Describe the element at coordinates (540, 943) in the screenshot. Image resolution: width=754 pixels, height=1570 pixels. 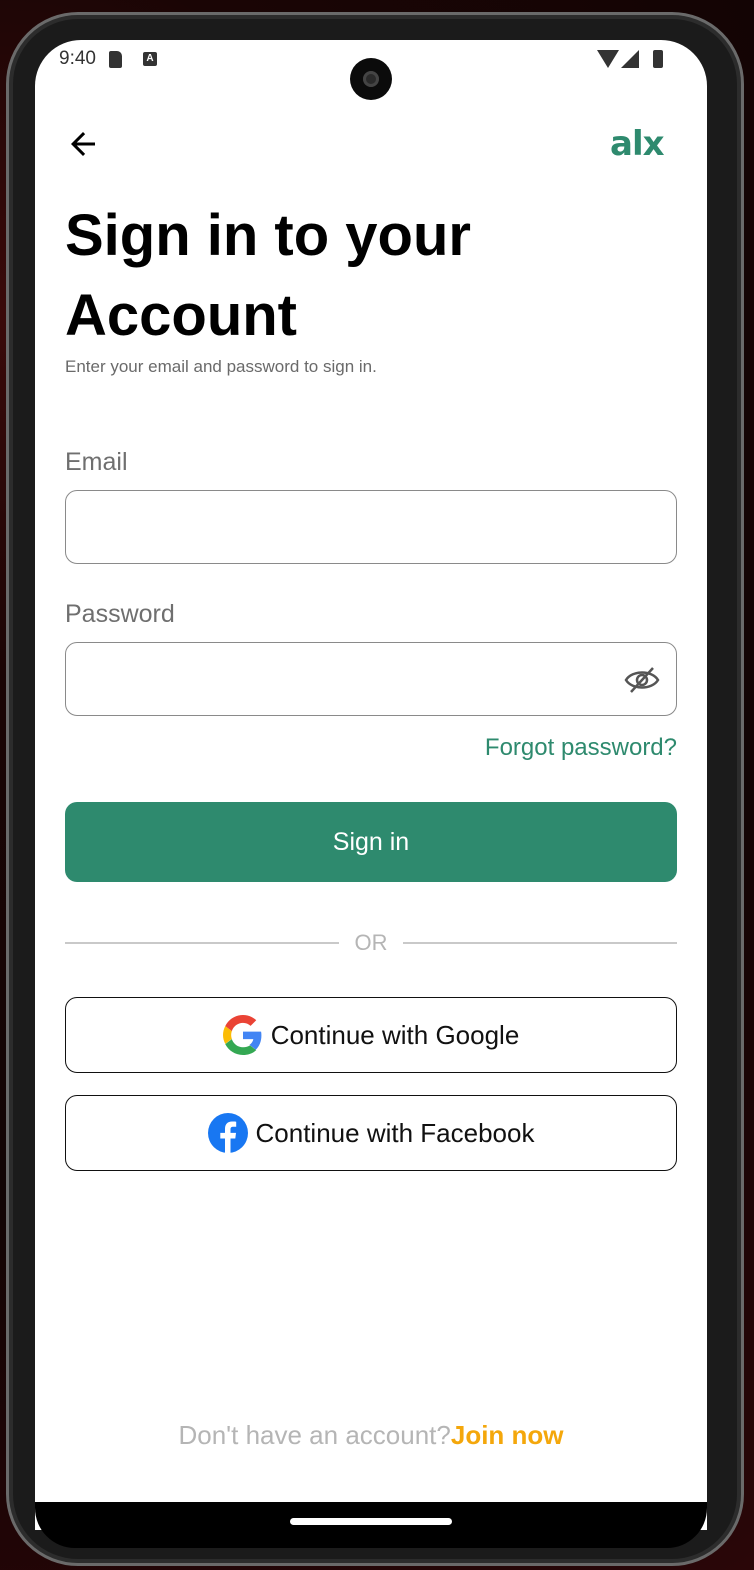
I see `divider-right` at that location.